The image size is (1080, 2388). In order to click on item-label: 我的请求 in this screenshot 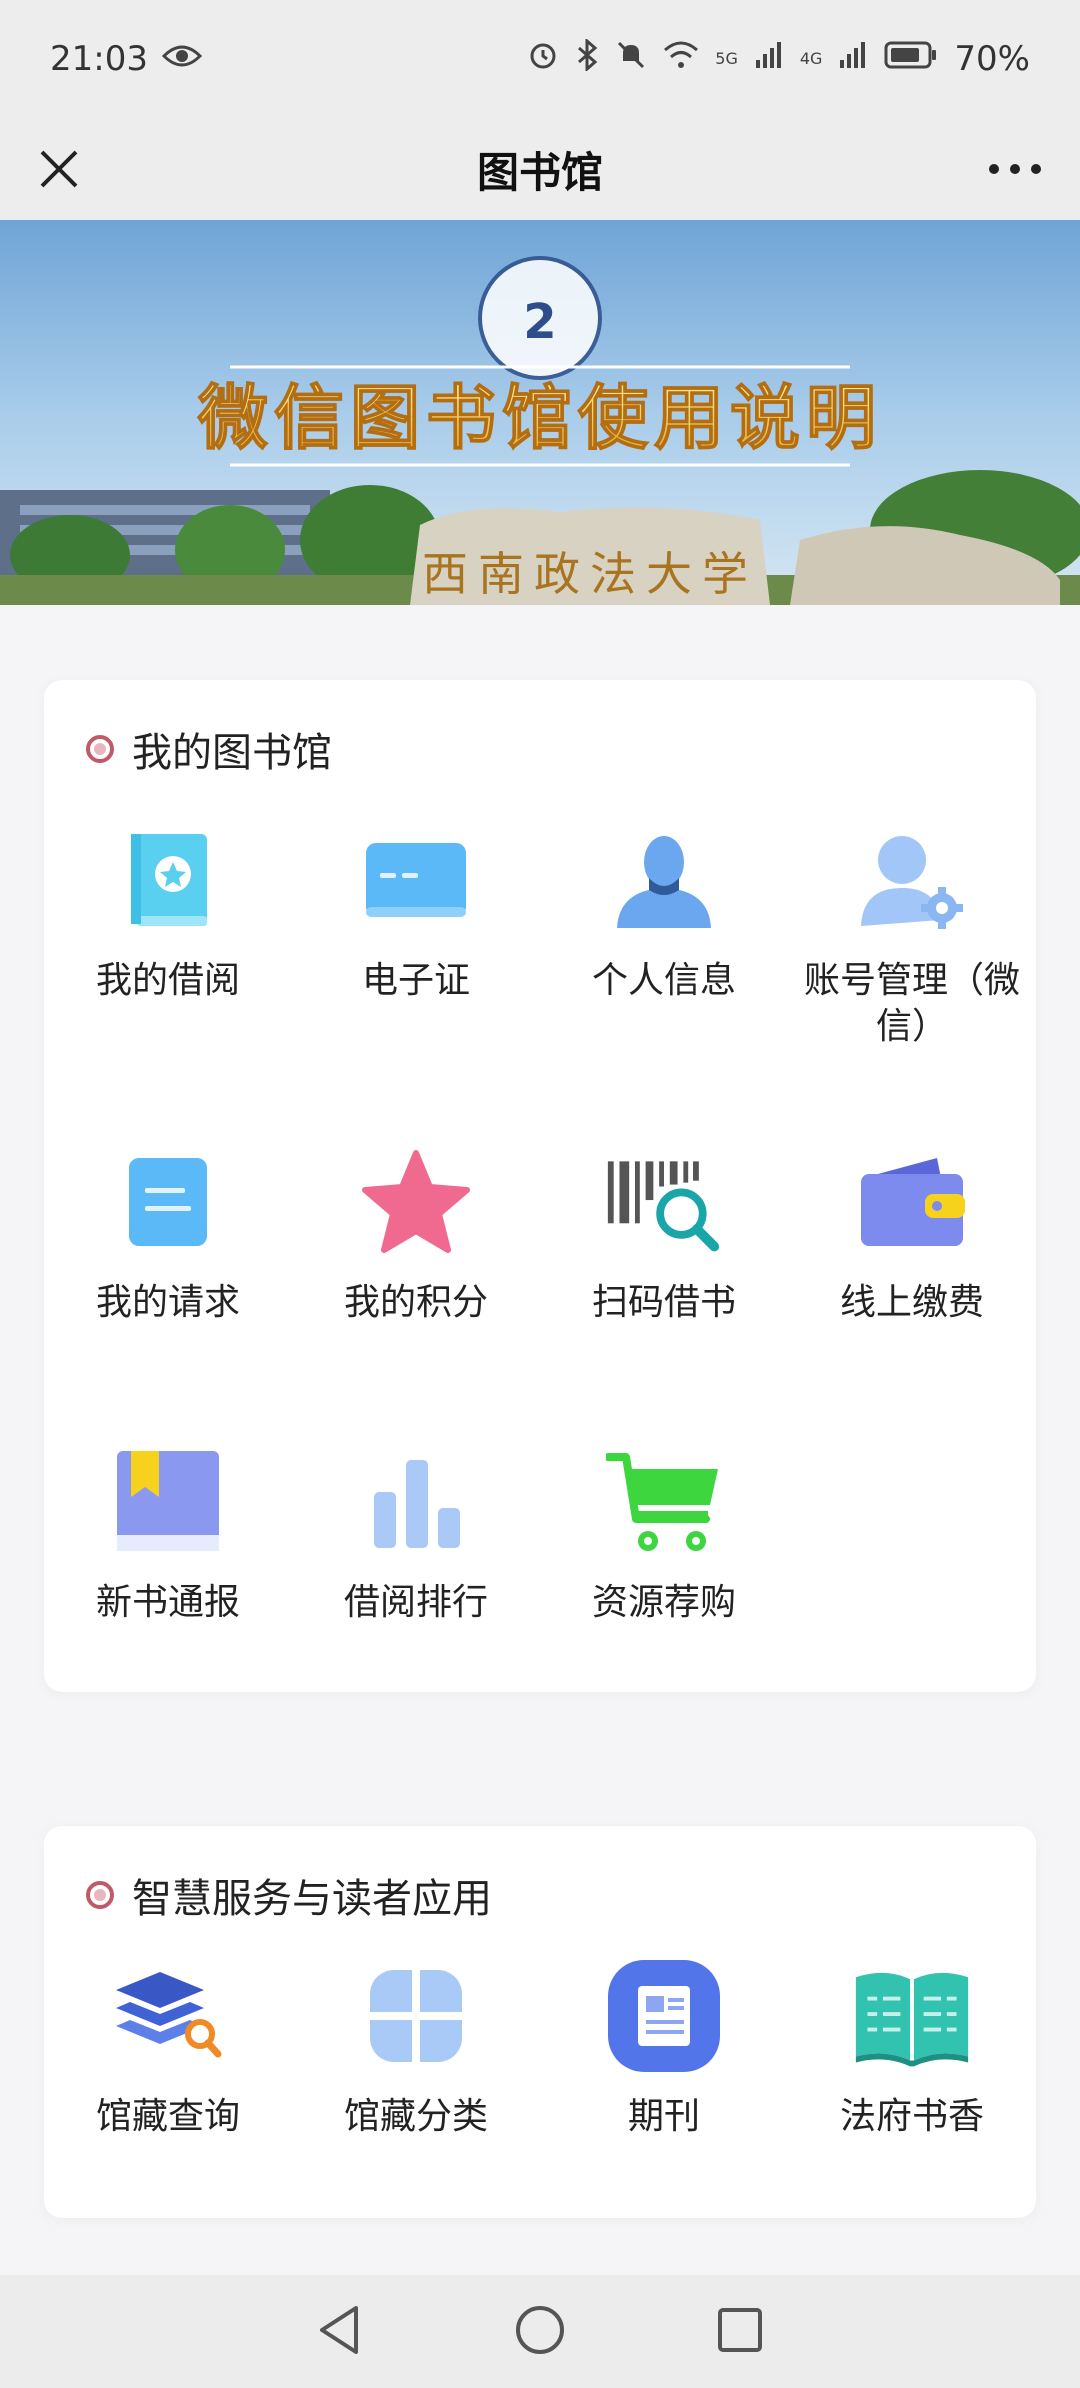, I will do `click(167, 1302)`.